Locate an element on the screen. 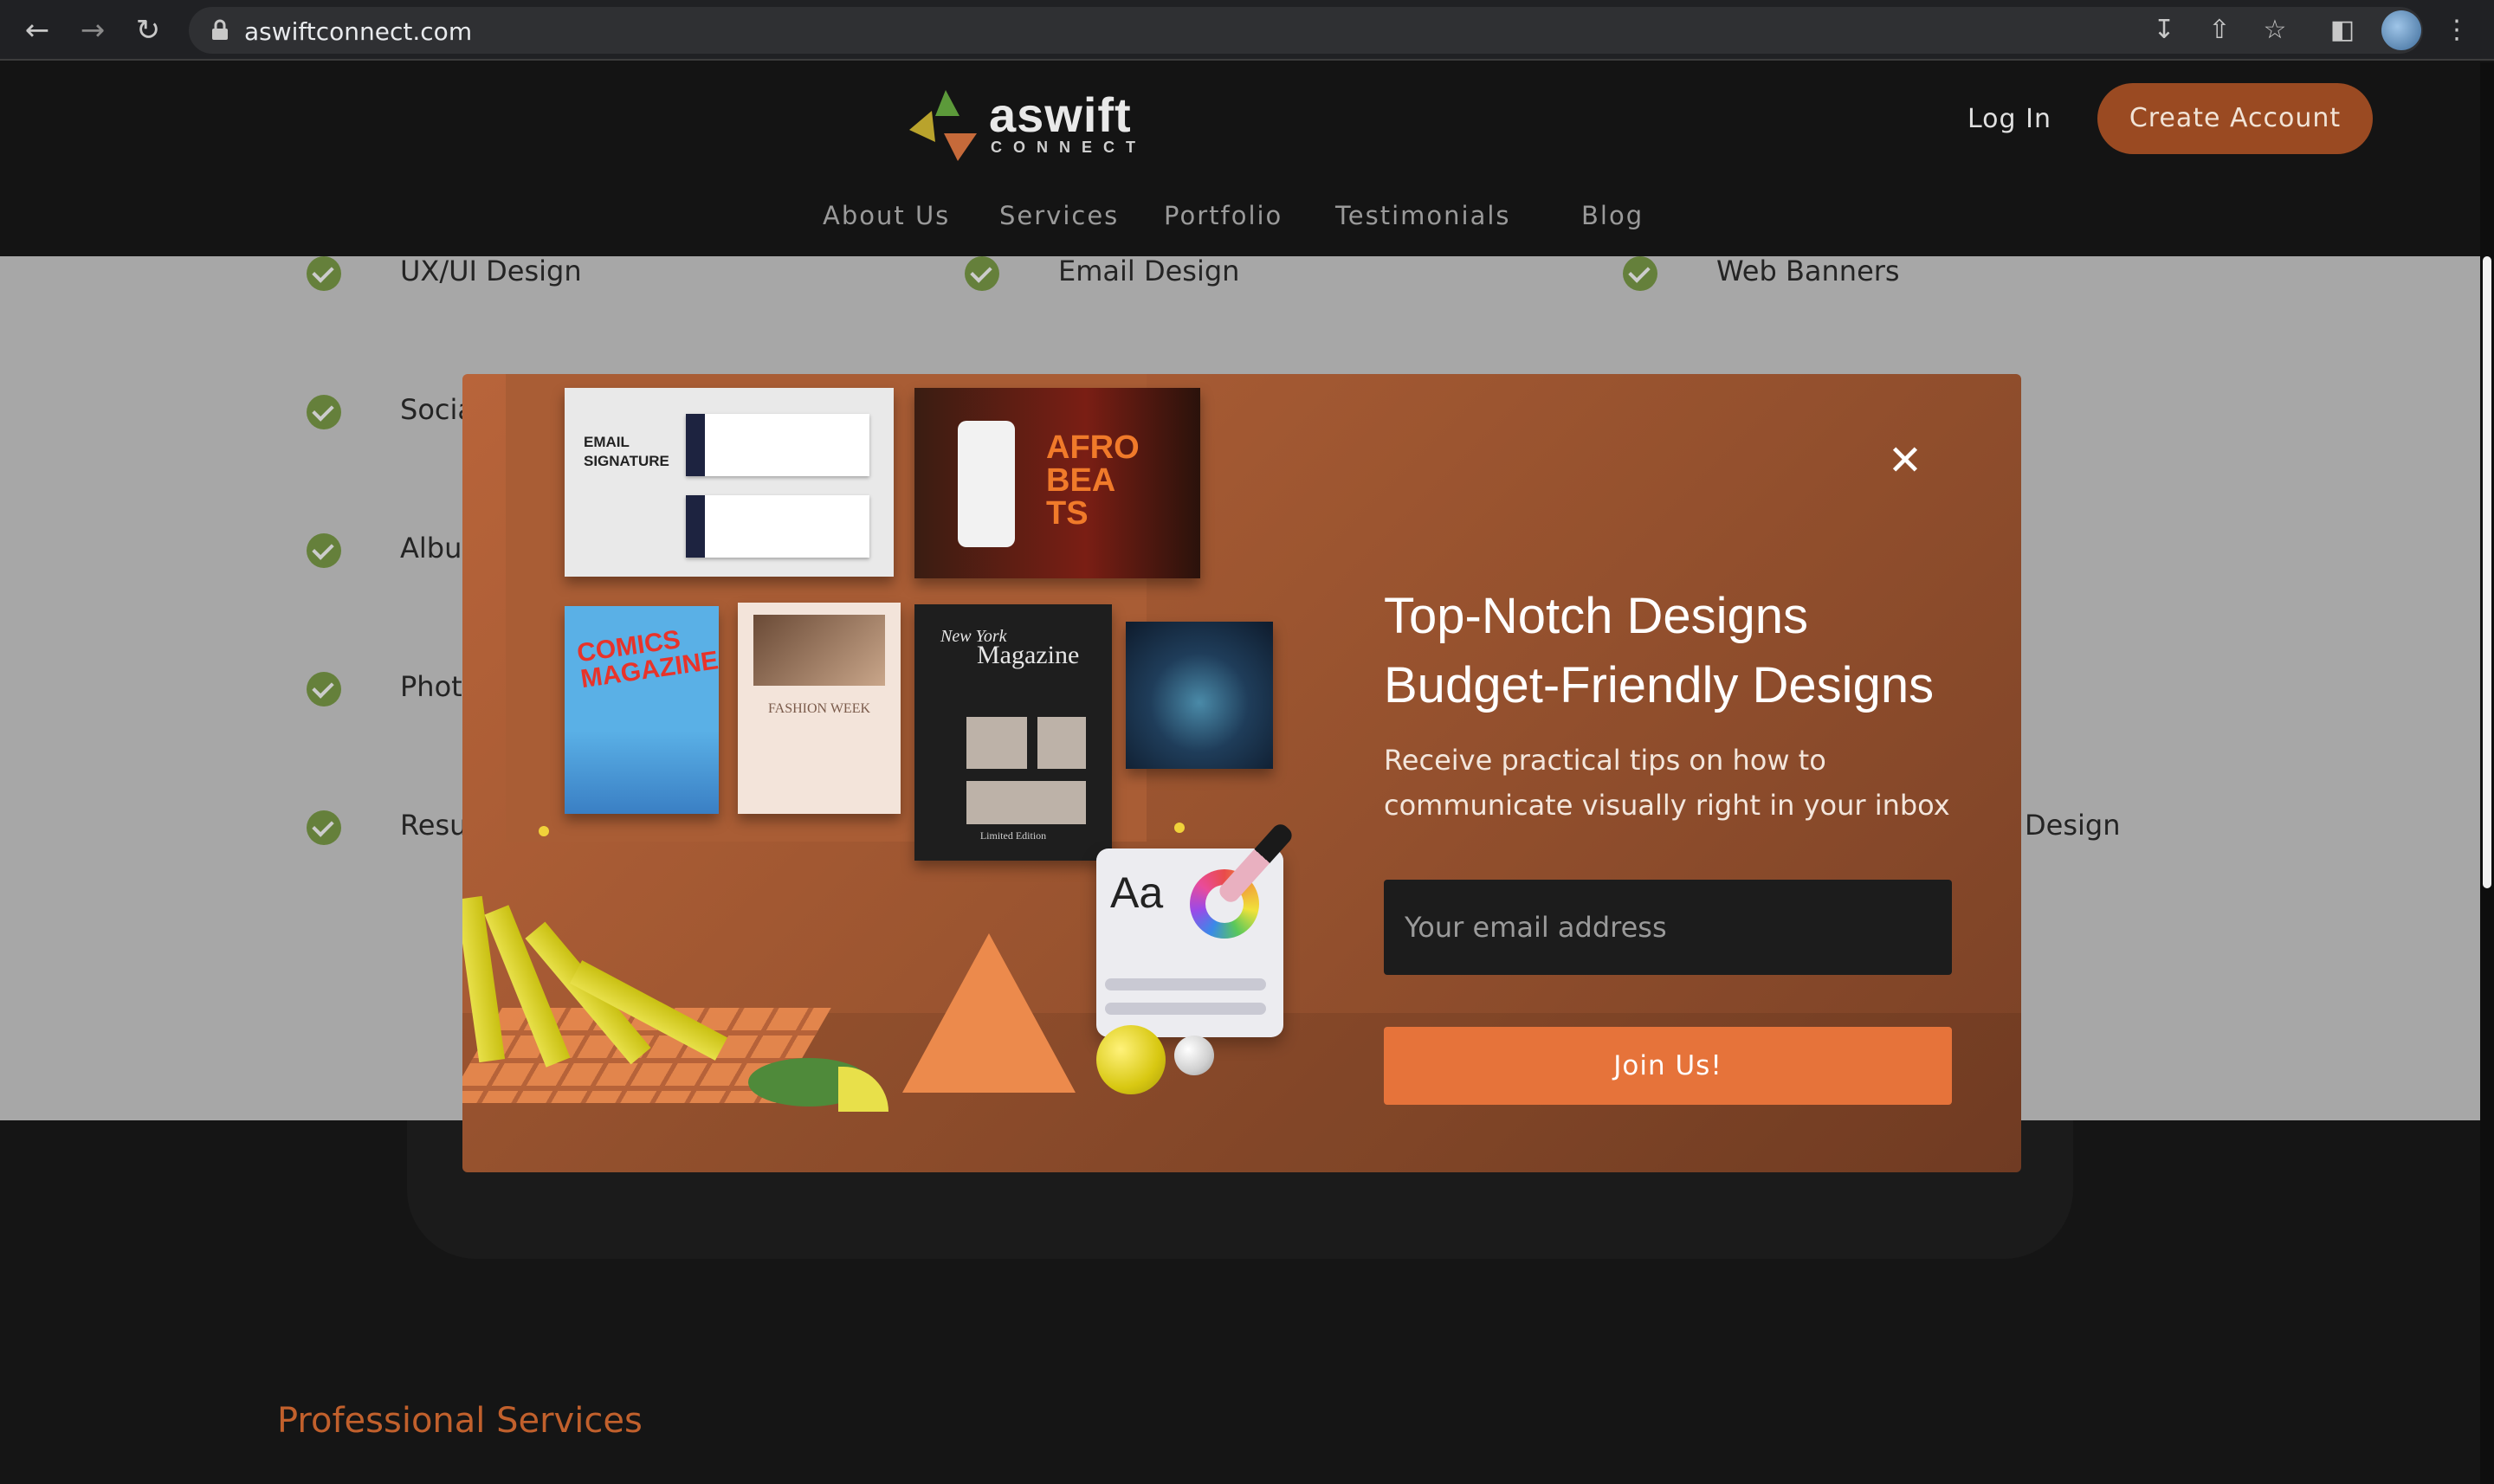 This screenshot has width=2494, height=1484. artwork-title: FASHION WEEK is located at coordinates (819, 708).